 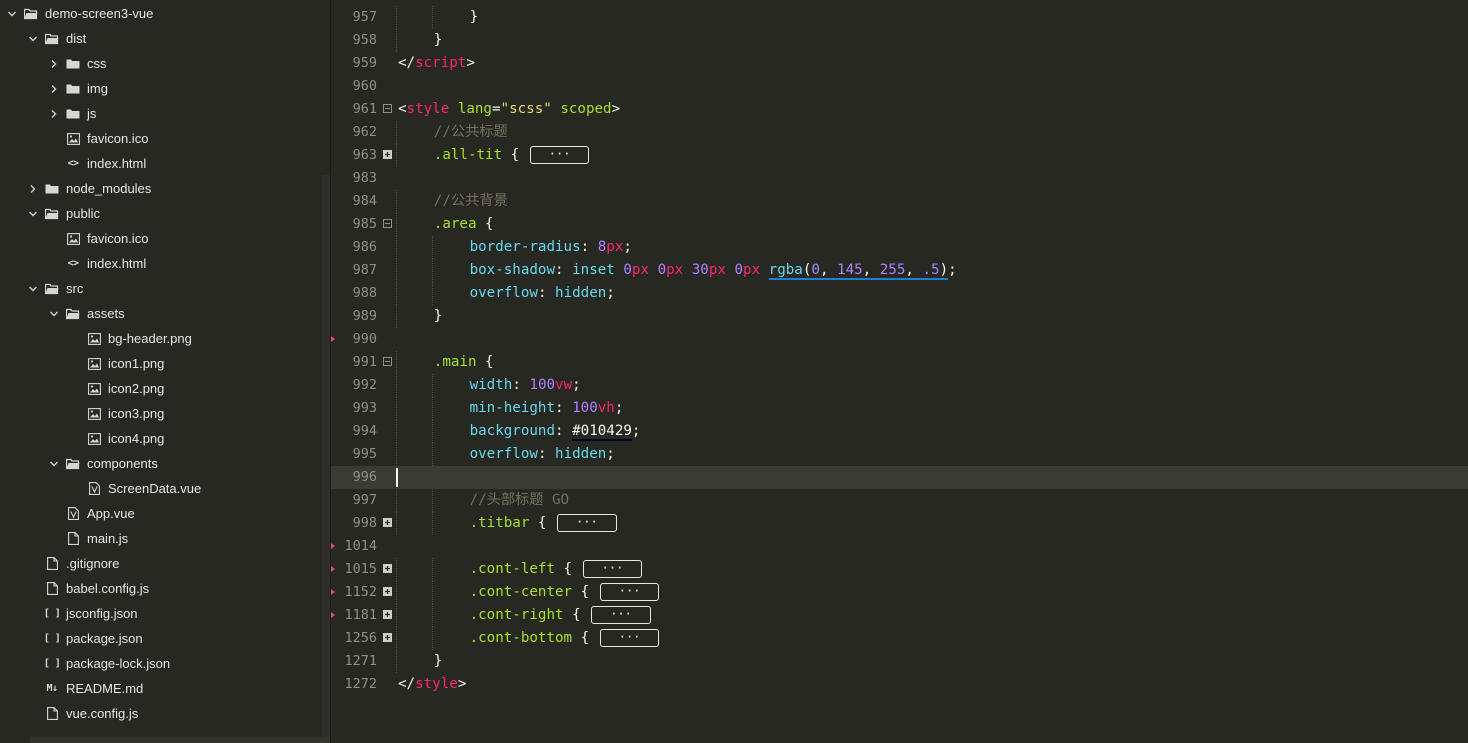 I want to click on tree-folder: node_modules, so click(x=165, y=188).